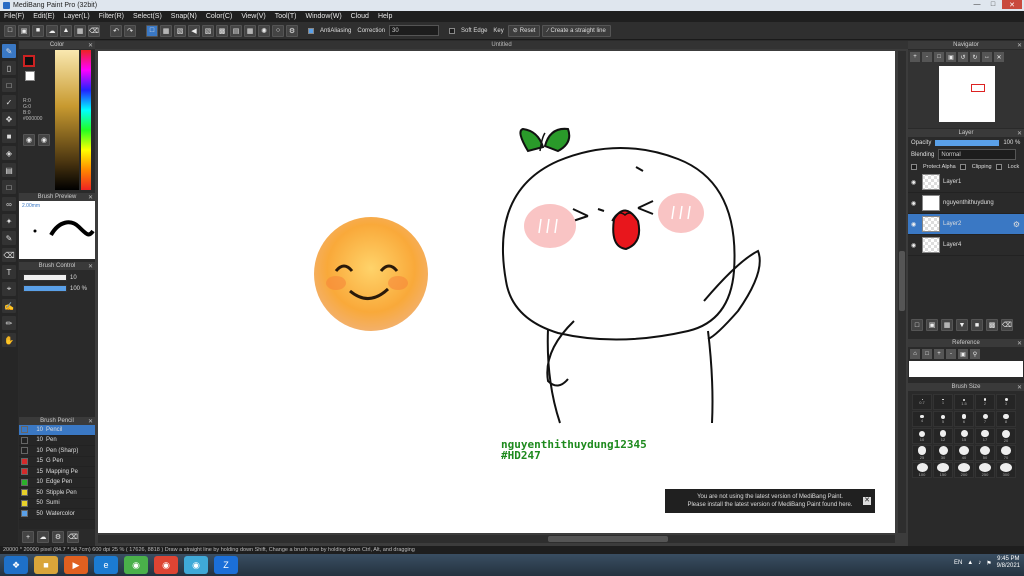 Image resolution: width=1024 pixels, height=576 pixels. What do you see at coordinates (927, 354) in the screenshot?
I see `reference-image-icon: □` at bounding box center [927, 354].